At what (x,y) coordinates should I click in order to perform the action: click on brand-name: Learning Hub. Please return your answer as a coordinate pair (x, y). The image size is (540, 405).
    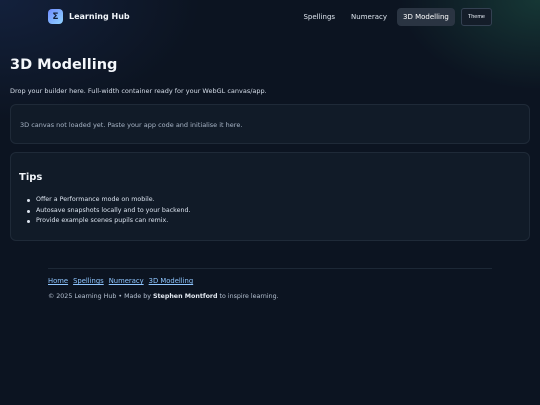
    Looking at the image, I should click on (99, 16).